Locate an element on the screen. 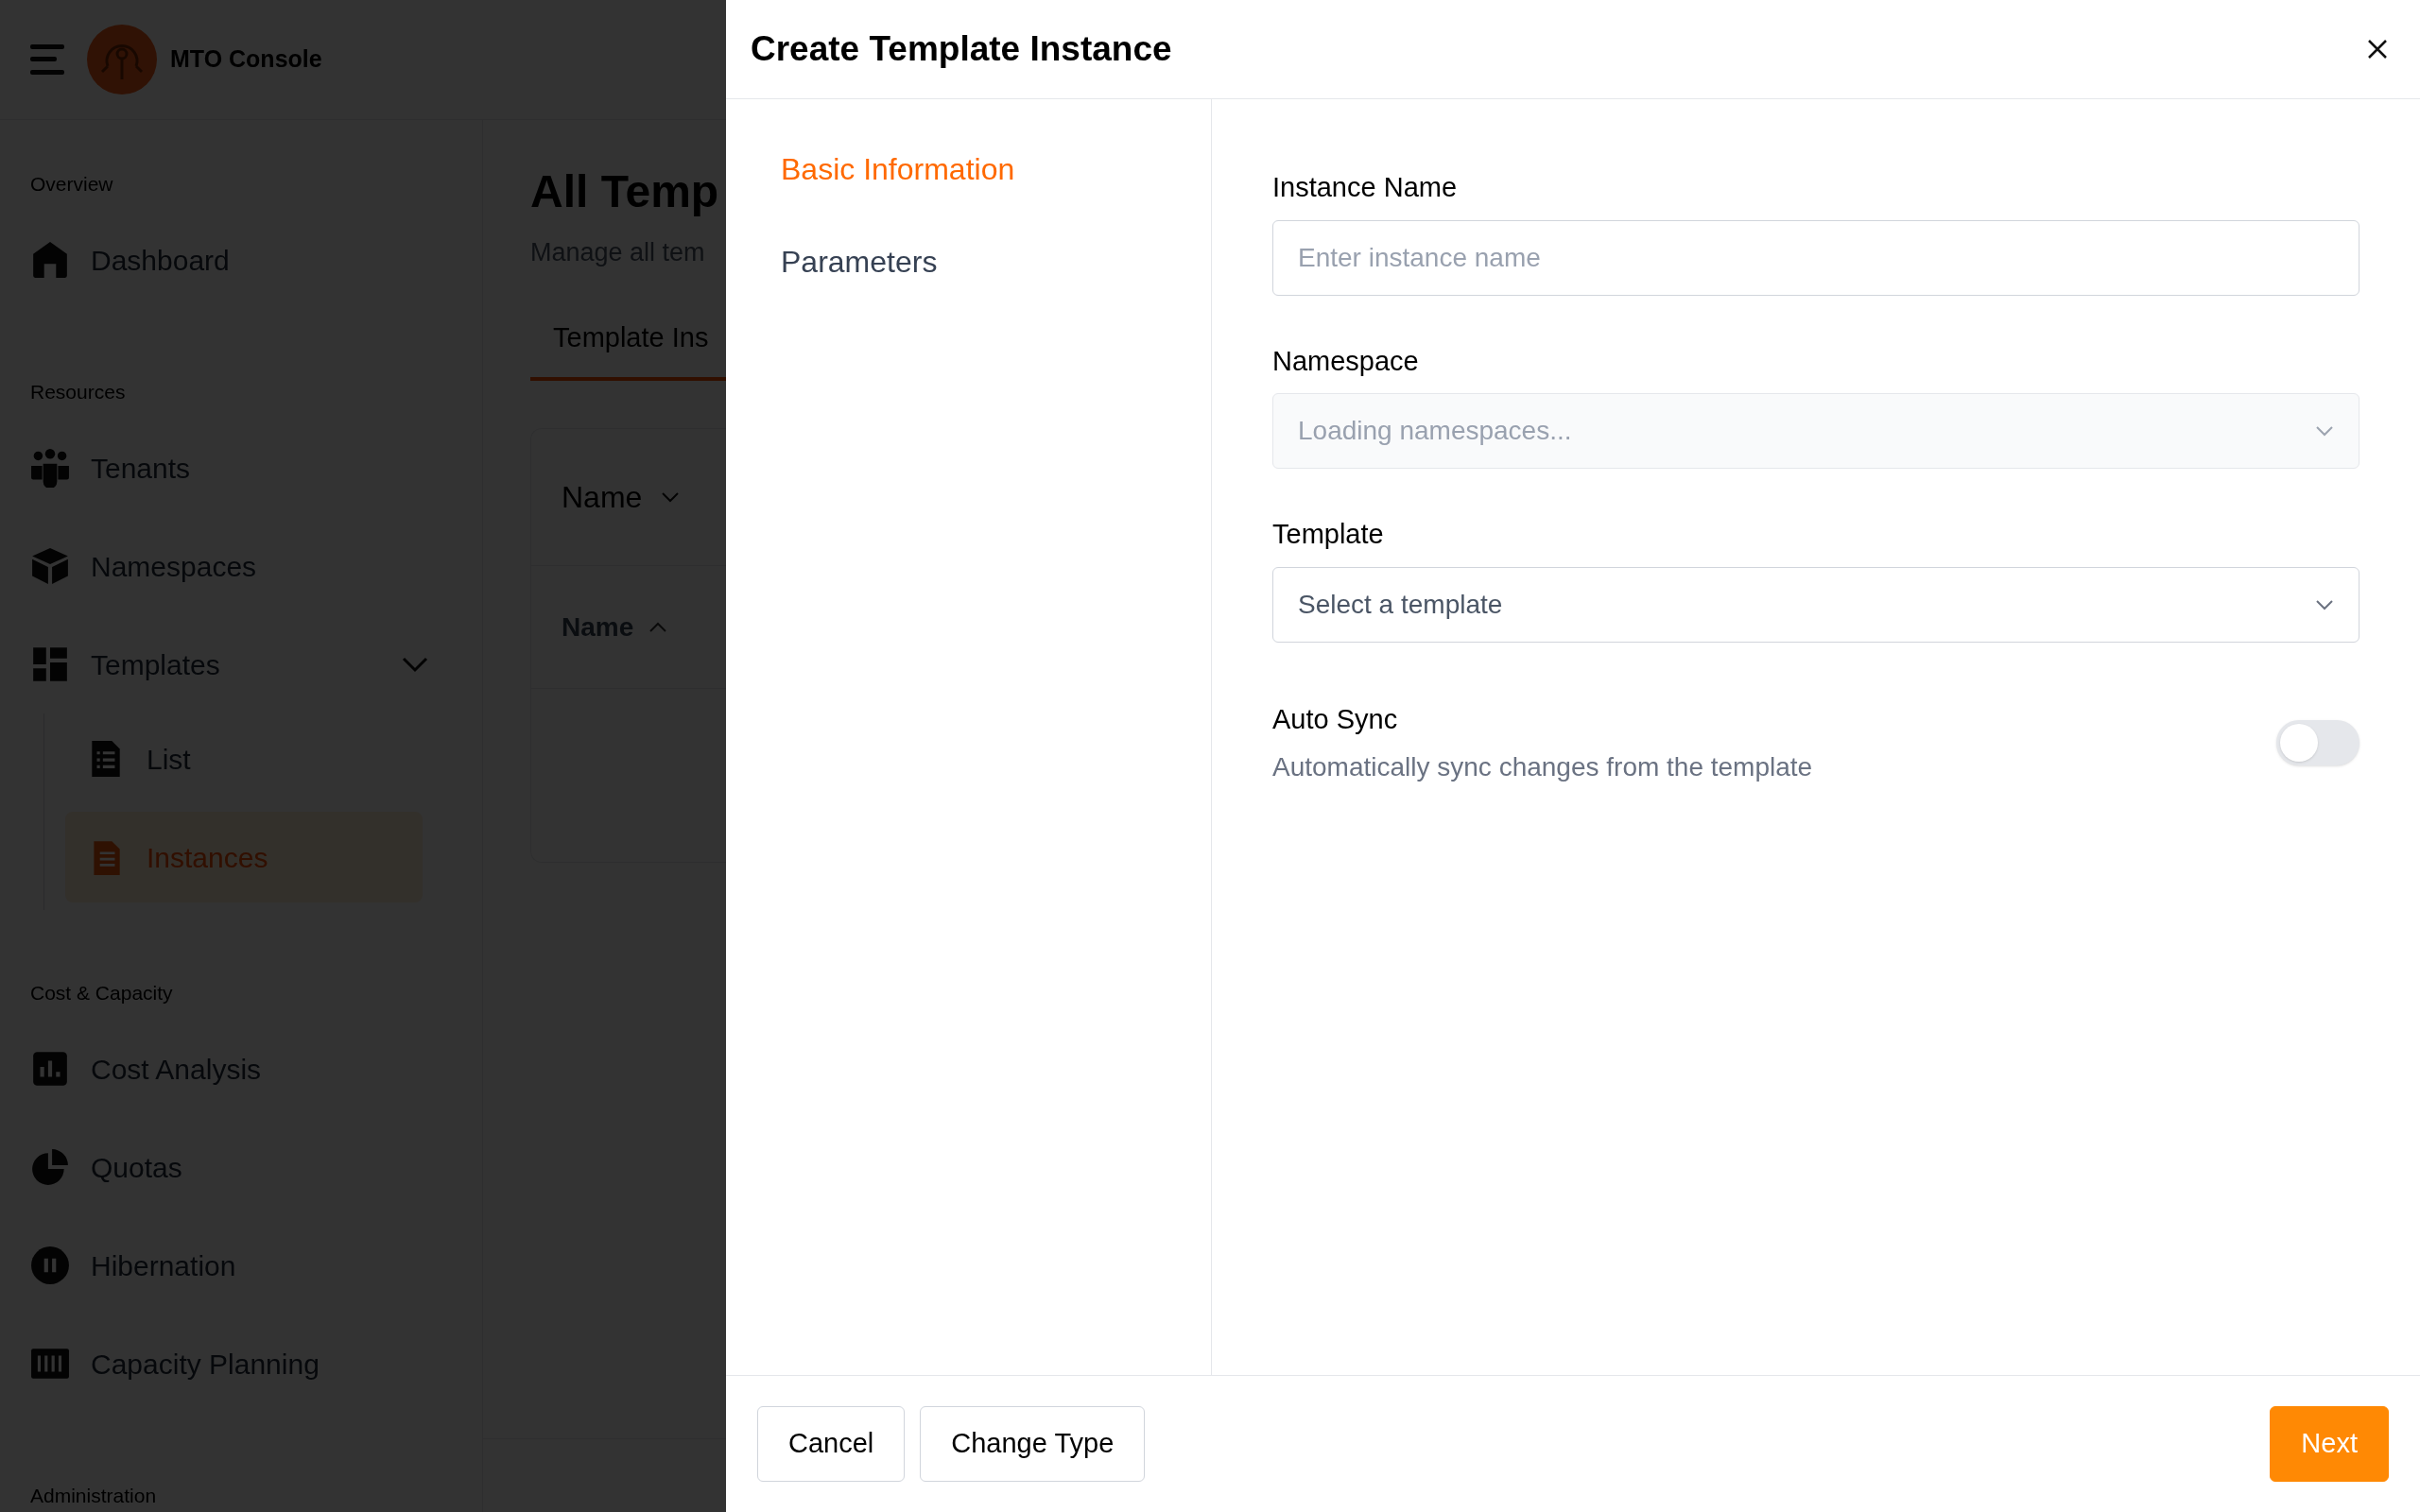 Image resolution: width=2420 pixels, height=1512 pixels. field-label: Template is located at coordinates (1328, 534).